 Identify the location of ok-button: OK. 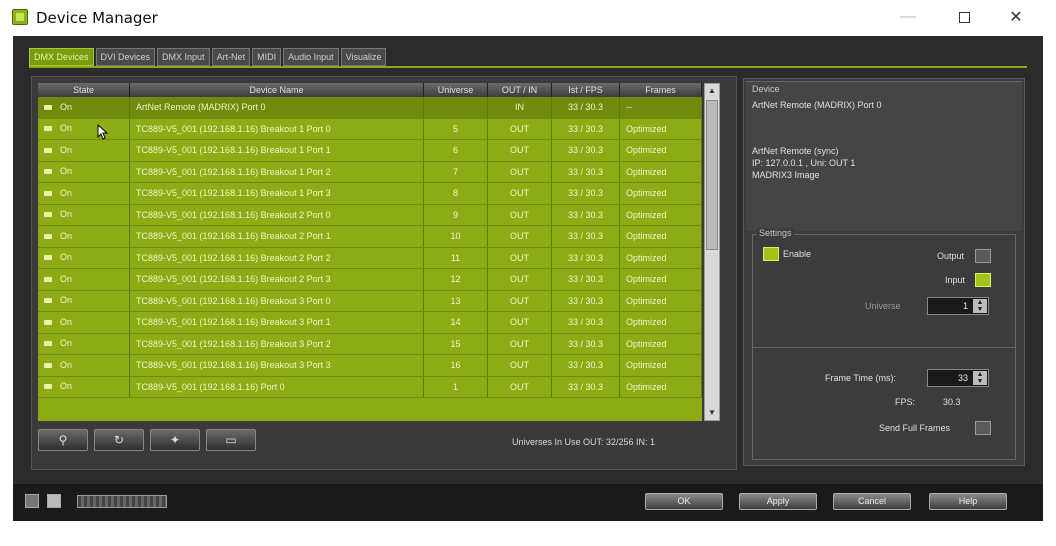
(684, 501).